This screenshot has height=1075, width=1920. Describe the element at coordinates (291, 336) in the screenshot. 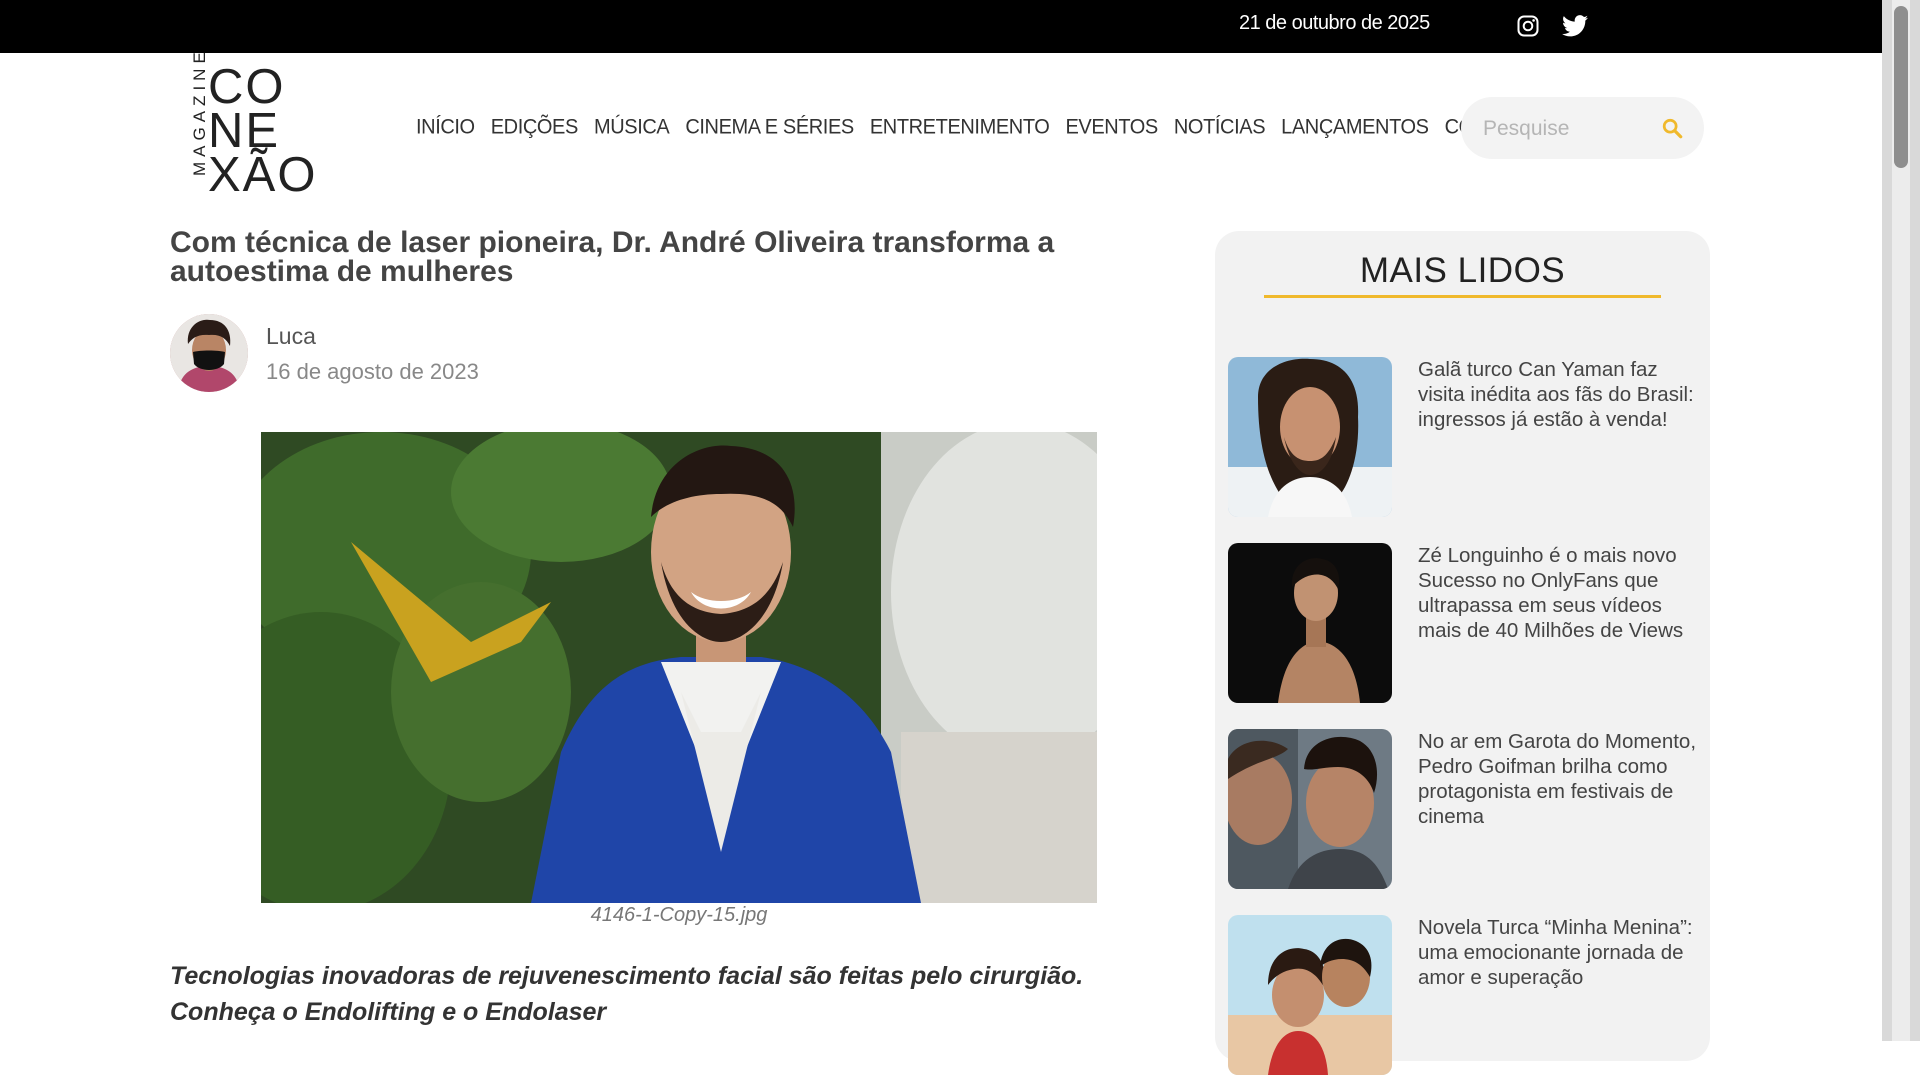

I see `author-name: Luca` at that location.